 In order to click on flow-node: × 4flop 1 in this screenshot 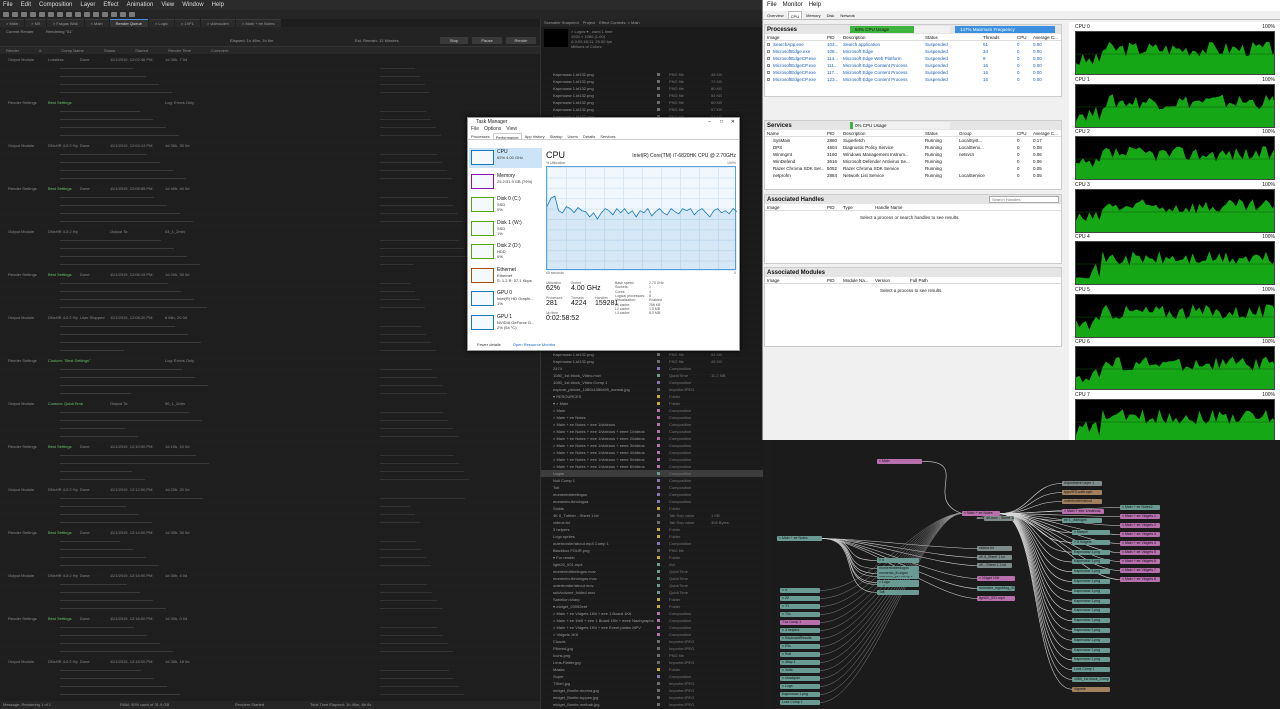, I will do `click(800, 662)`.